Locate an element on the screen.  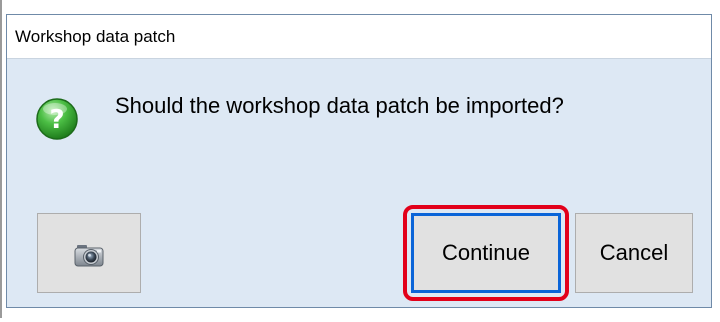
continue-button: Continue is located at coordinates (486, 253).